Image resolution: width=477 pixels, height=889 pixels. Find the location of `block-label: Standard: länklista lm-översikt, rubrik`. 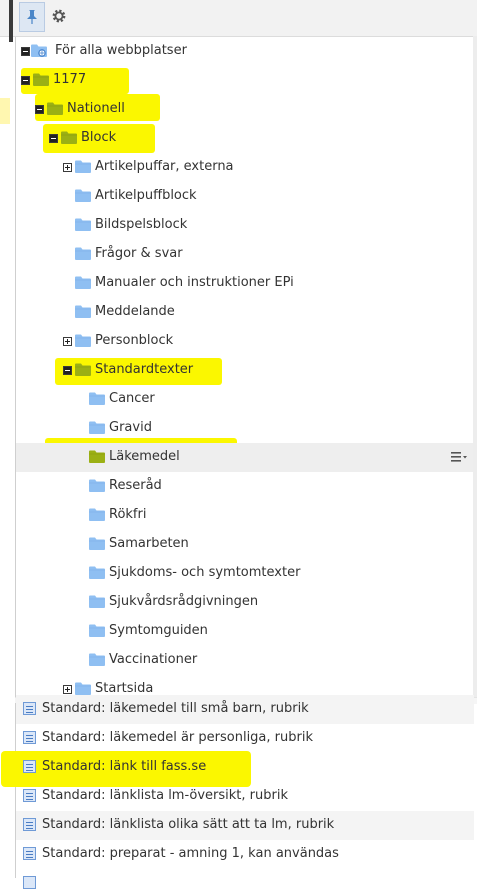

block-label: Standard: länklista lm-översikt, rubrik is located at coordinates (165, 795).